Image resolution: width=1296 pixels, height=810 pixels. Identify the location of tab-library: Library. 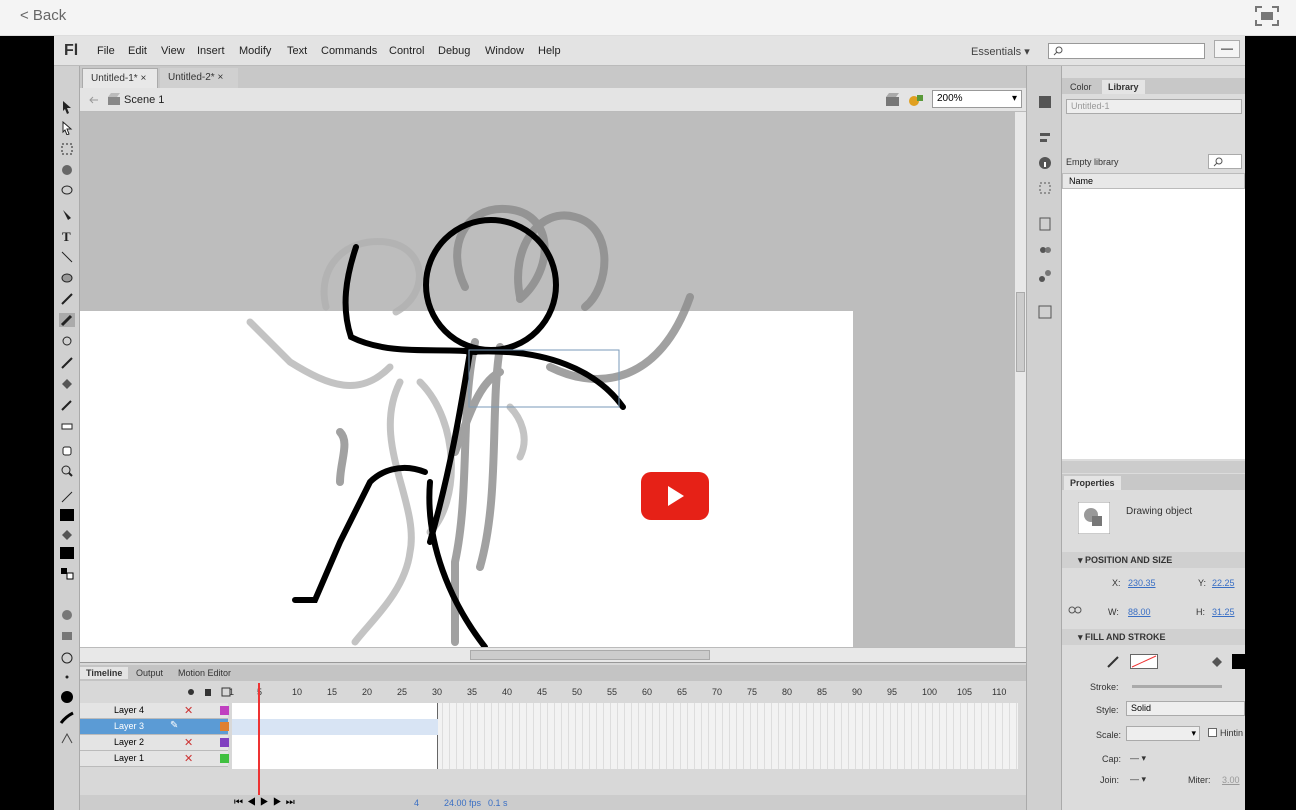
(1123, 87).